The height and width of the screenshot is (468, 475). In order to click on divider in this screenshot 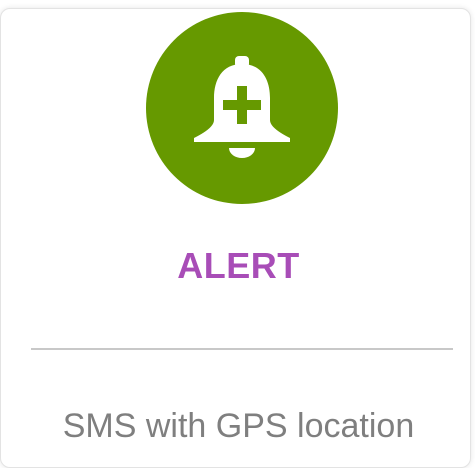, I will do `click(242, 349)`.